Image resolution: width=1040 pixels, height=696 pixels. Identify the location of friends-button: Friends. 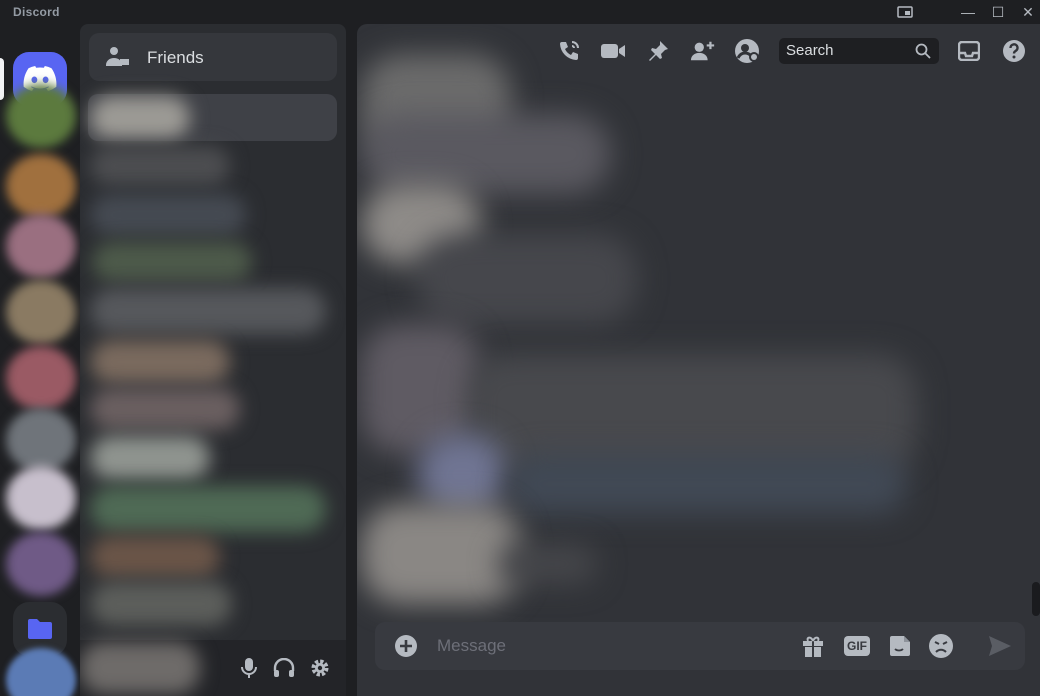
(213, 57).